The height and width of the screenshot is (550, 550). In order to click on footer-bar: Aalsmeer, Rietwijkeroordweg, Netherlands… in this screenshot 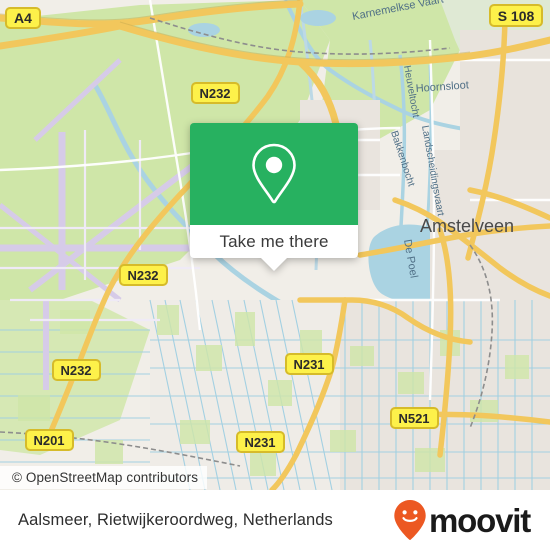, I will do `click(275, 520)`.